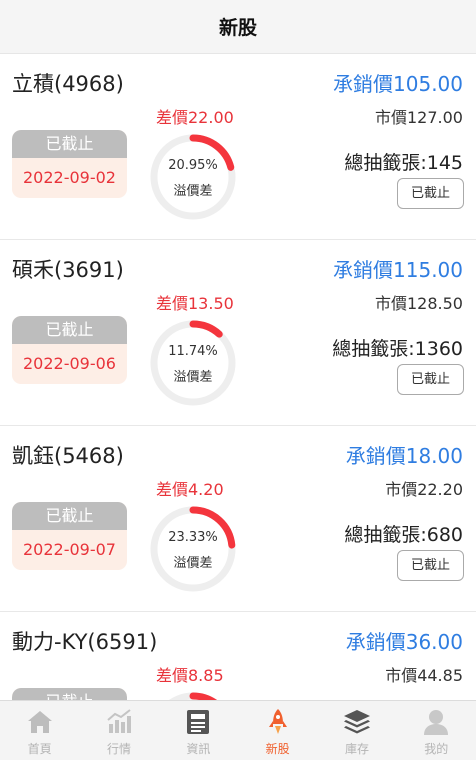 The width and height of the screenshot is (476, 760). What do you see at coordinates (69, 164) in the screenshot?
I see `status-box: 已截止 2022-09-02` at bounding box center [69, 164].